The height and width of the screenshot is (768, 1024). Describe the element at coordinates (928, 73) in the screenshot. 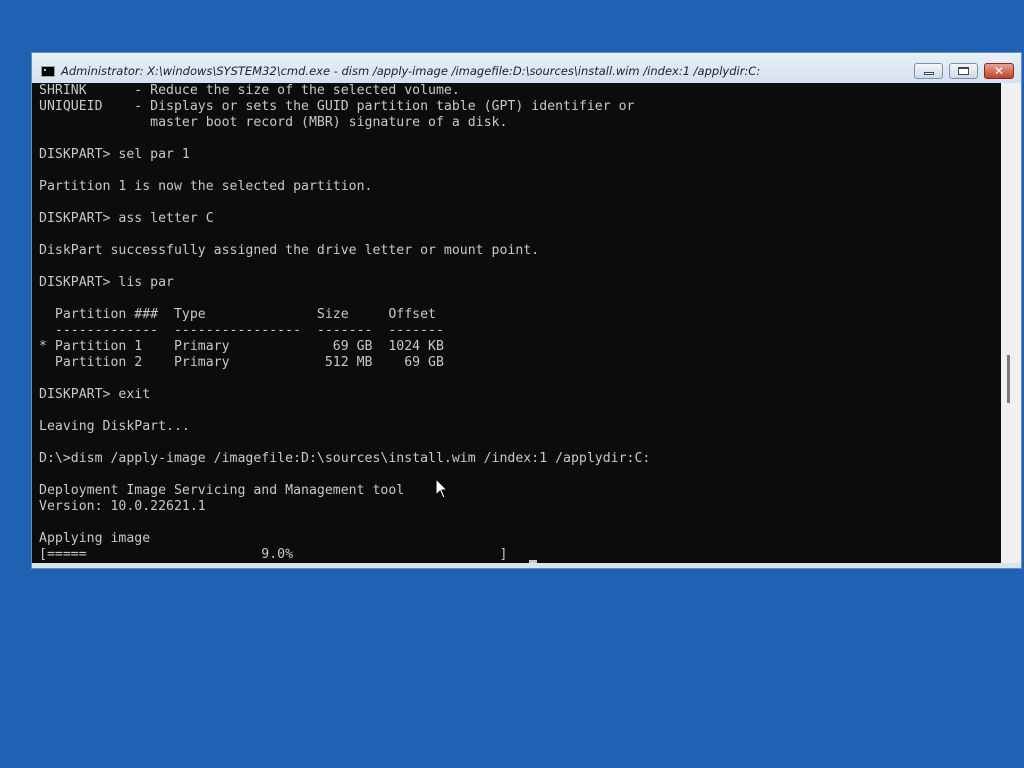

I see `minimize-icon` at that location.